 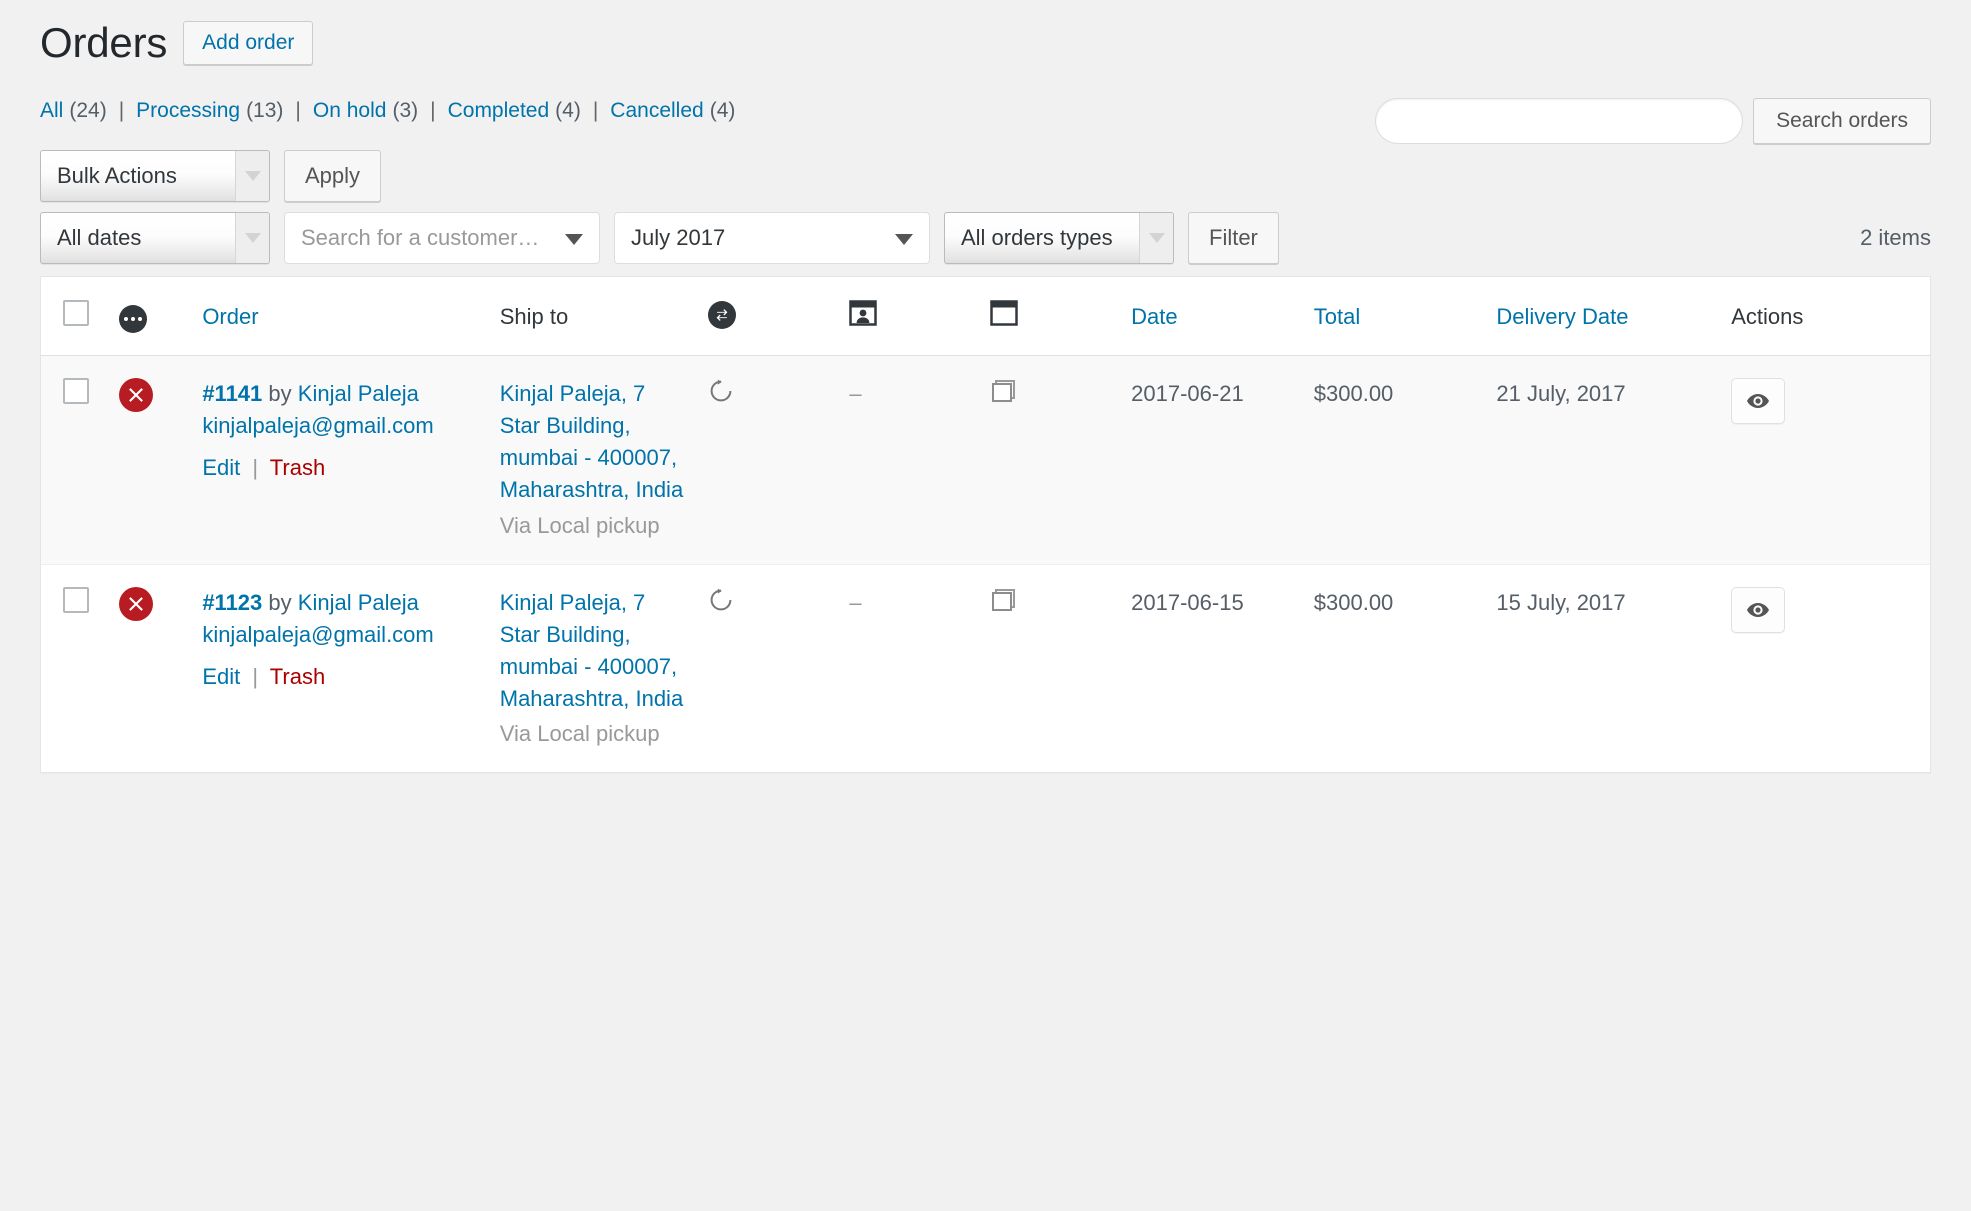 What do you see at coordinates (155, 238) in the screenshot?
I see `all-dates-select: All dates` at bounding box center [155, 238].